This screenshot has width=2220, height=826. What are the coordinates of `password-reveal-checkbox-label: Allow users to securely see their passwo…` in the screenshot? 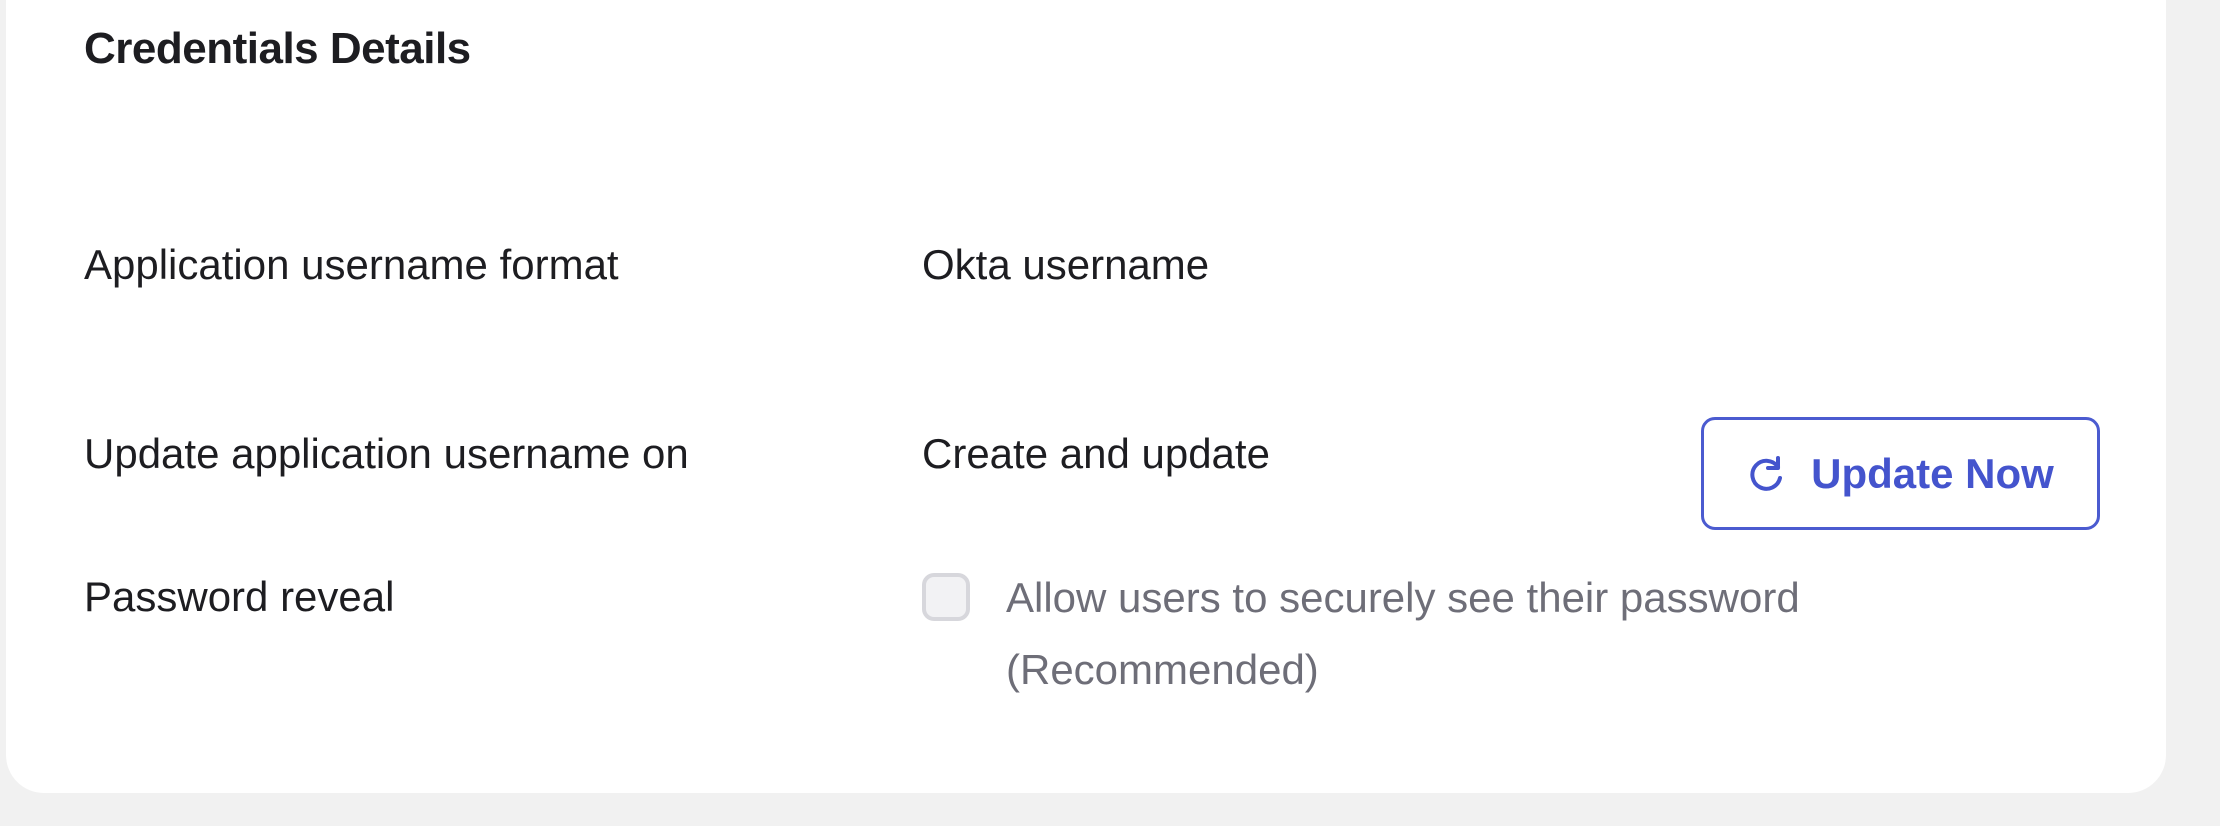 It's located at (1456, 634).